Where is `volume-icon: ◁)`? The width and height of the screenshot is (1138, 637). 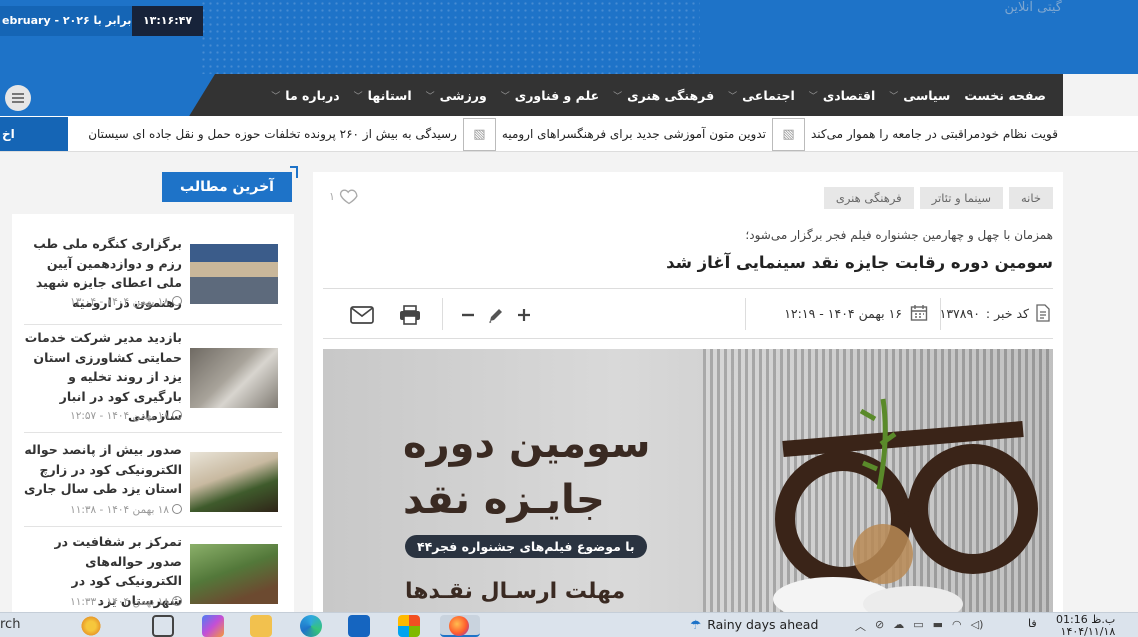
volume-icon: ◁) is located at coordinates (977, 626).